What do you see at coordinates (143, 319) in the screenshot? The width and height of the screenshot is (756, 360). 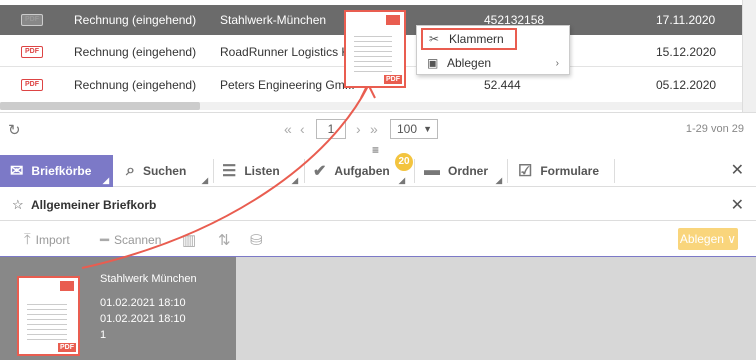 I see `card-date-2: 01.02.2021 18:10` at bounding box center [143, 319].